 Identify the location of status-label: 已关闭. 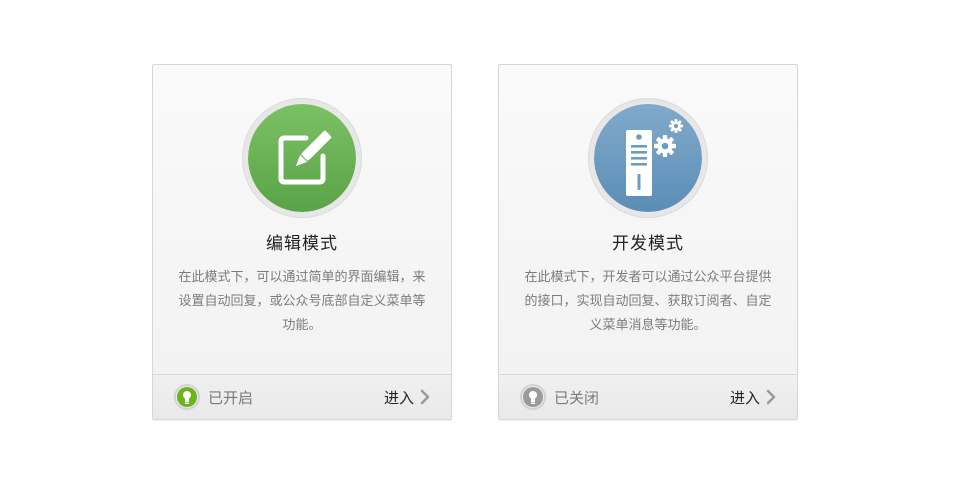
(577, 397).